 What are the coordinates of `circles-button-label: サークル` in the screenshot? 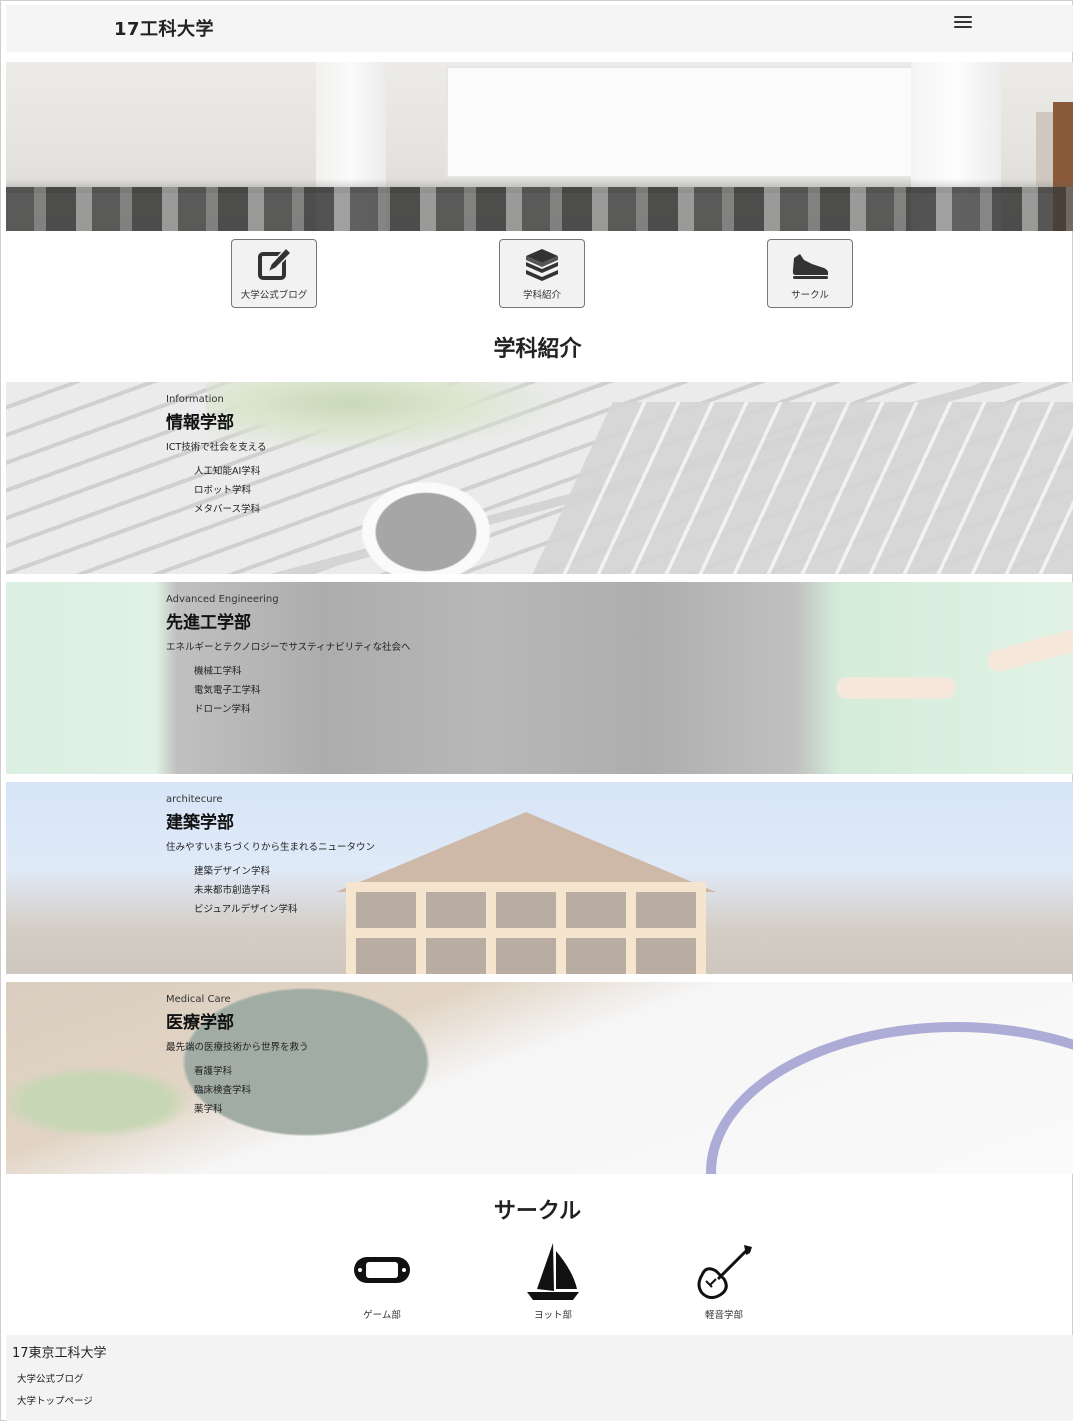 It's located at (810, 295).